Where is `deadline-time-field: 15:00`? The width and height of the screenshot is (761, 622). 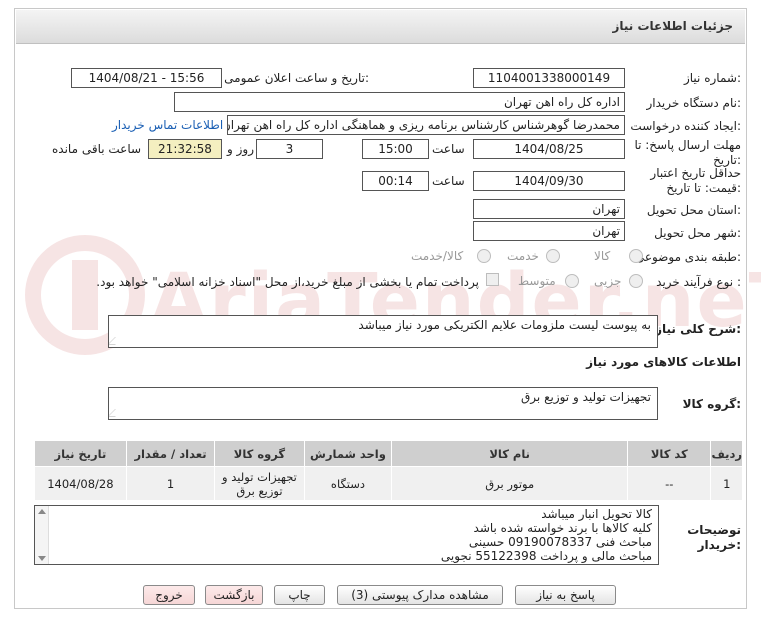 deadline-time-field: 15:00 is located at coordinates (395, 149).